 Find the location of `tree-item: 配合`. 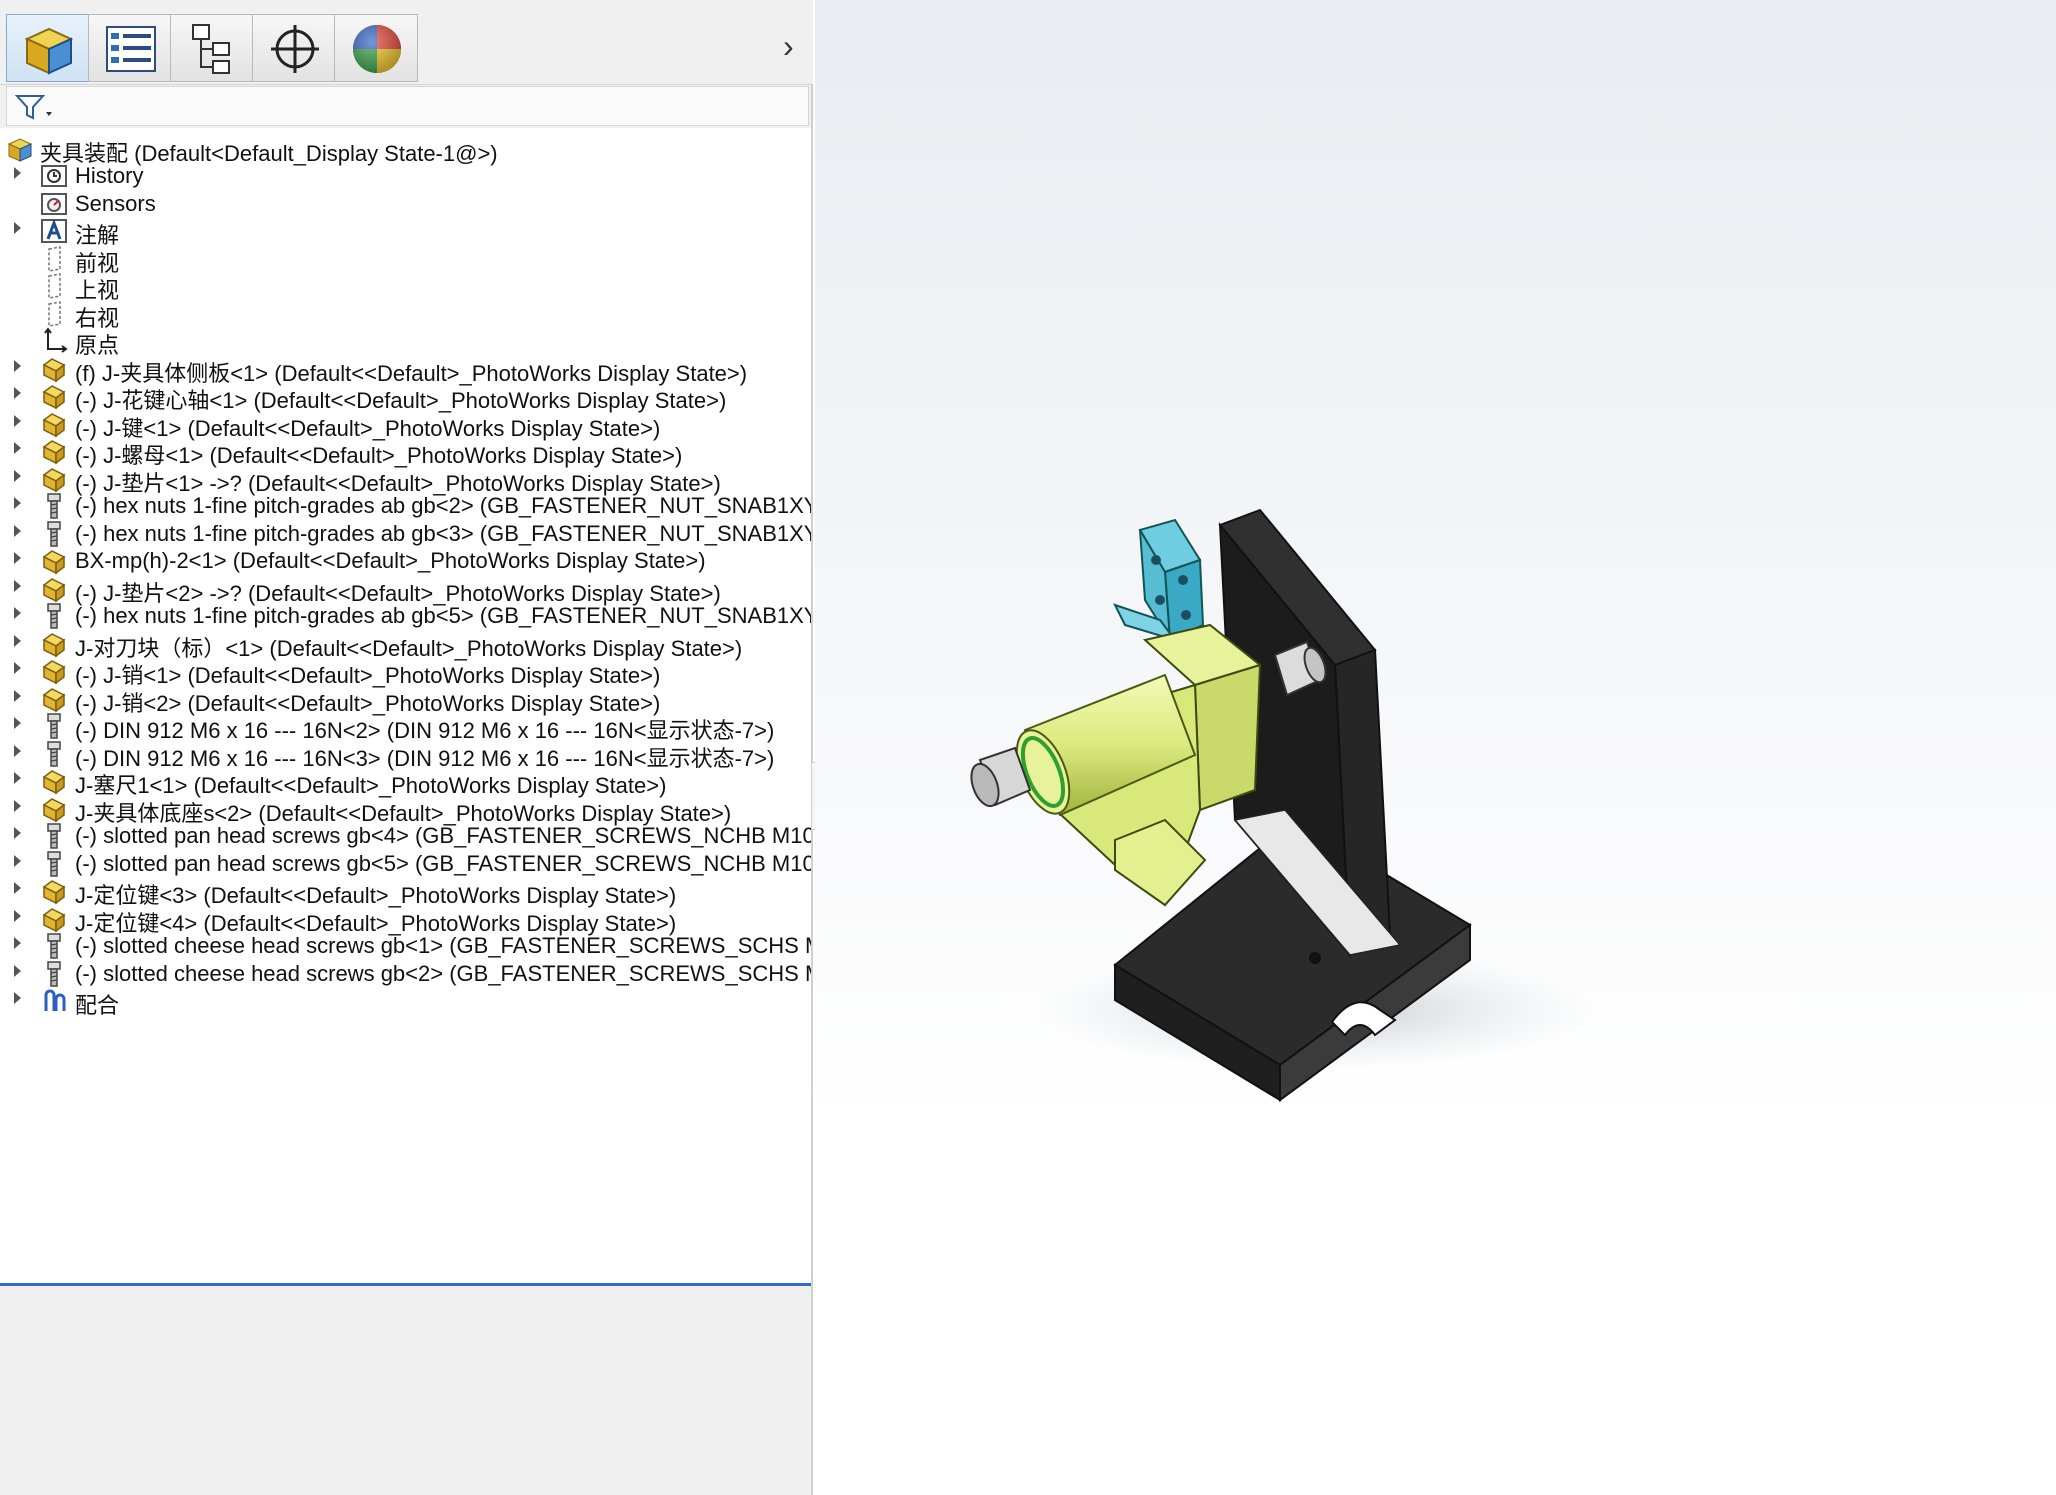

tree-item: 配合 is located at coordinates (405, 1000).